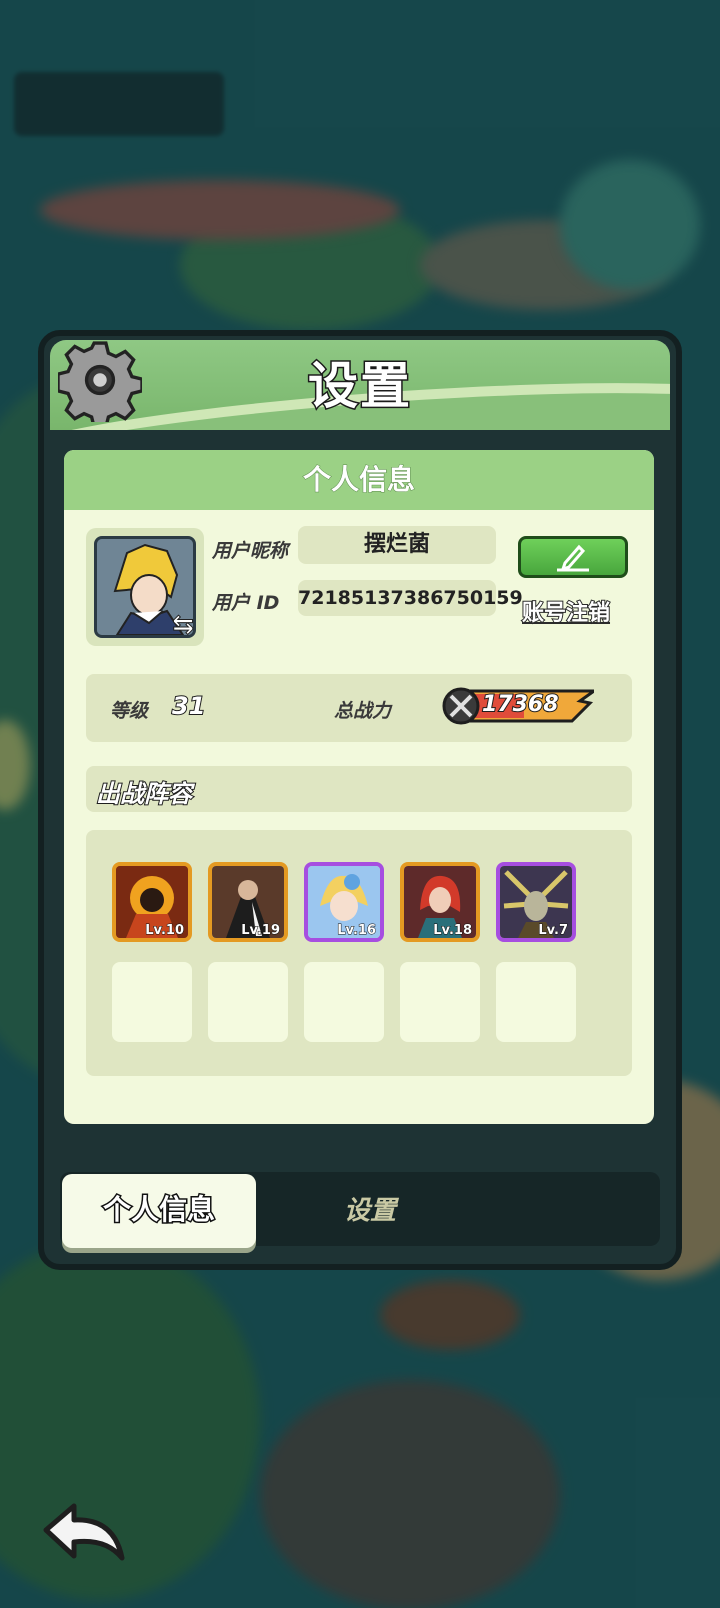 This screenshot has height=1608, width=720. What do you see at coordinates (461, 706) in the screenshot?
I see `crossed-swords-icon` at bounding box center [461, 706].